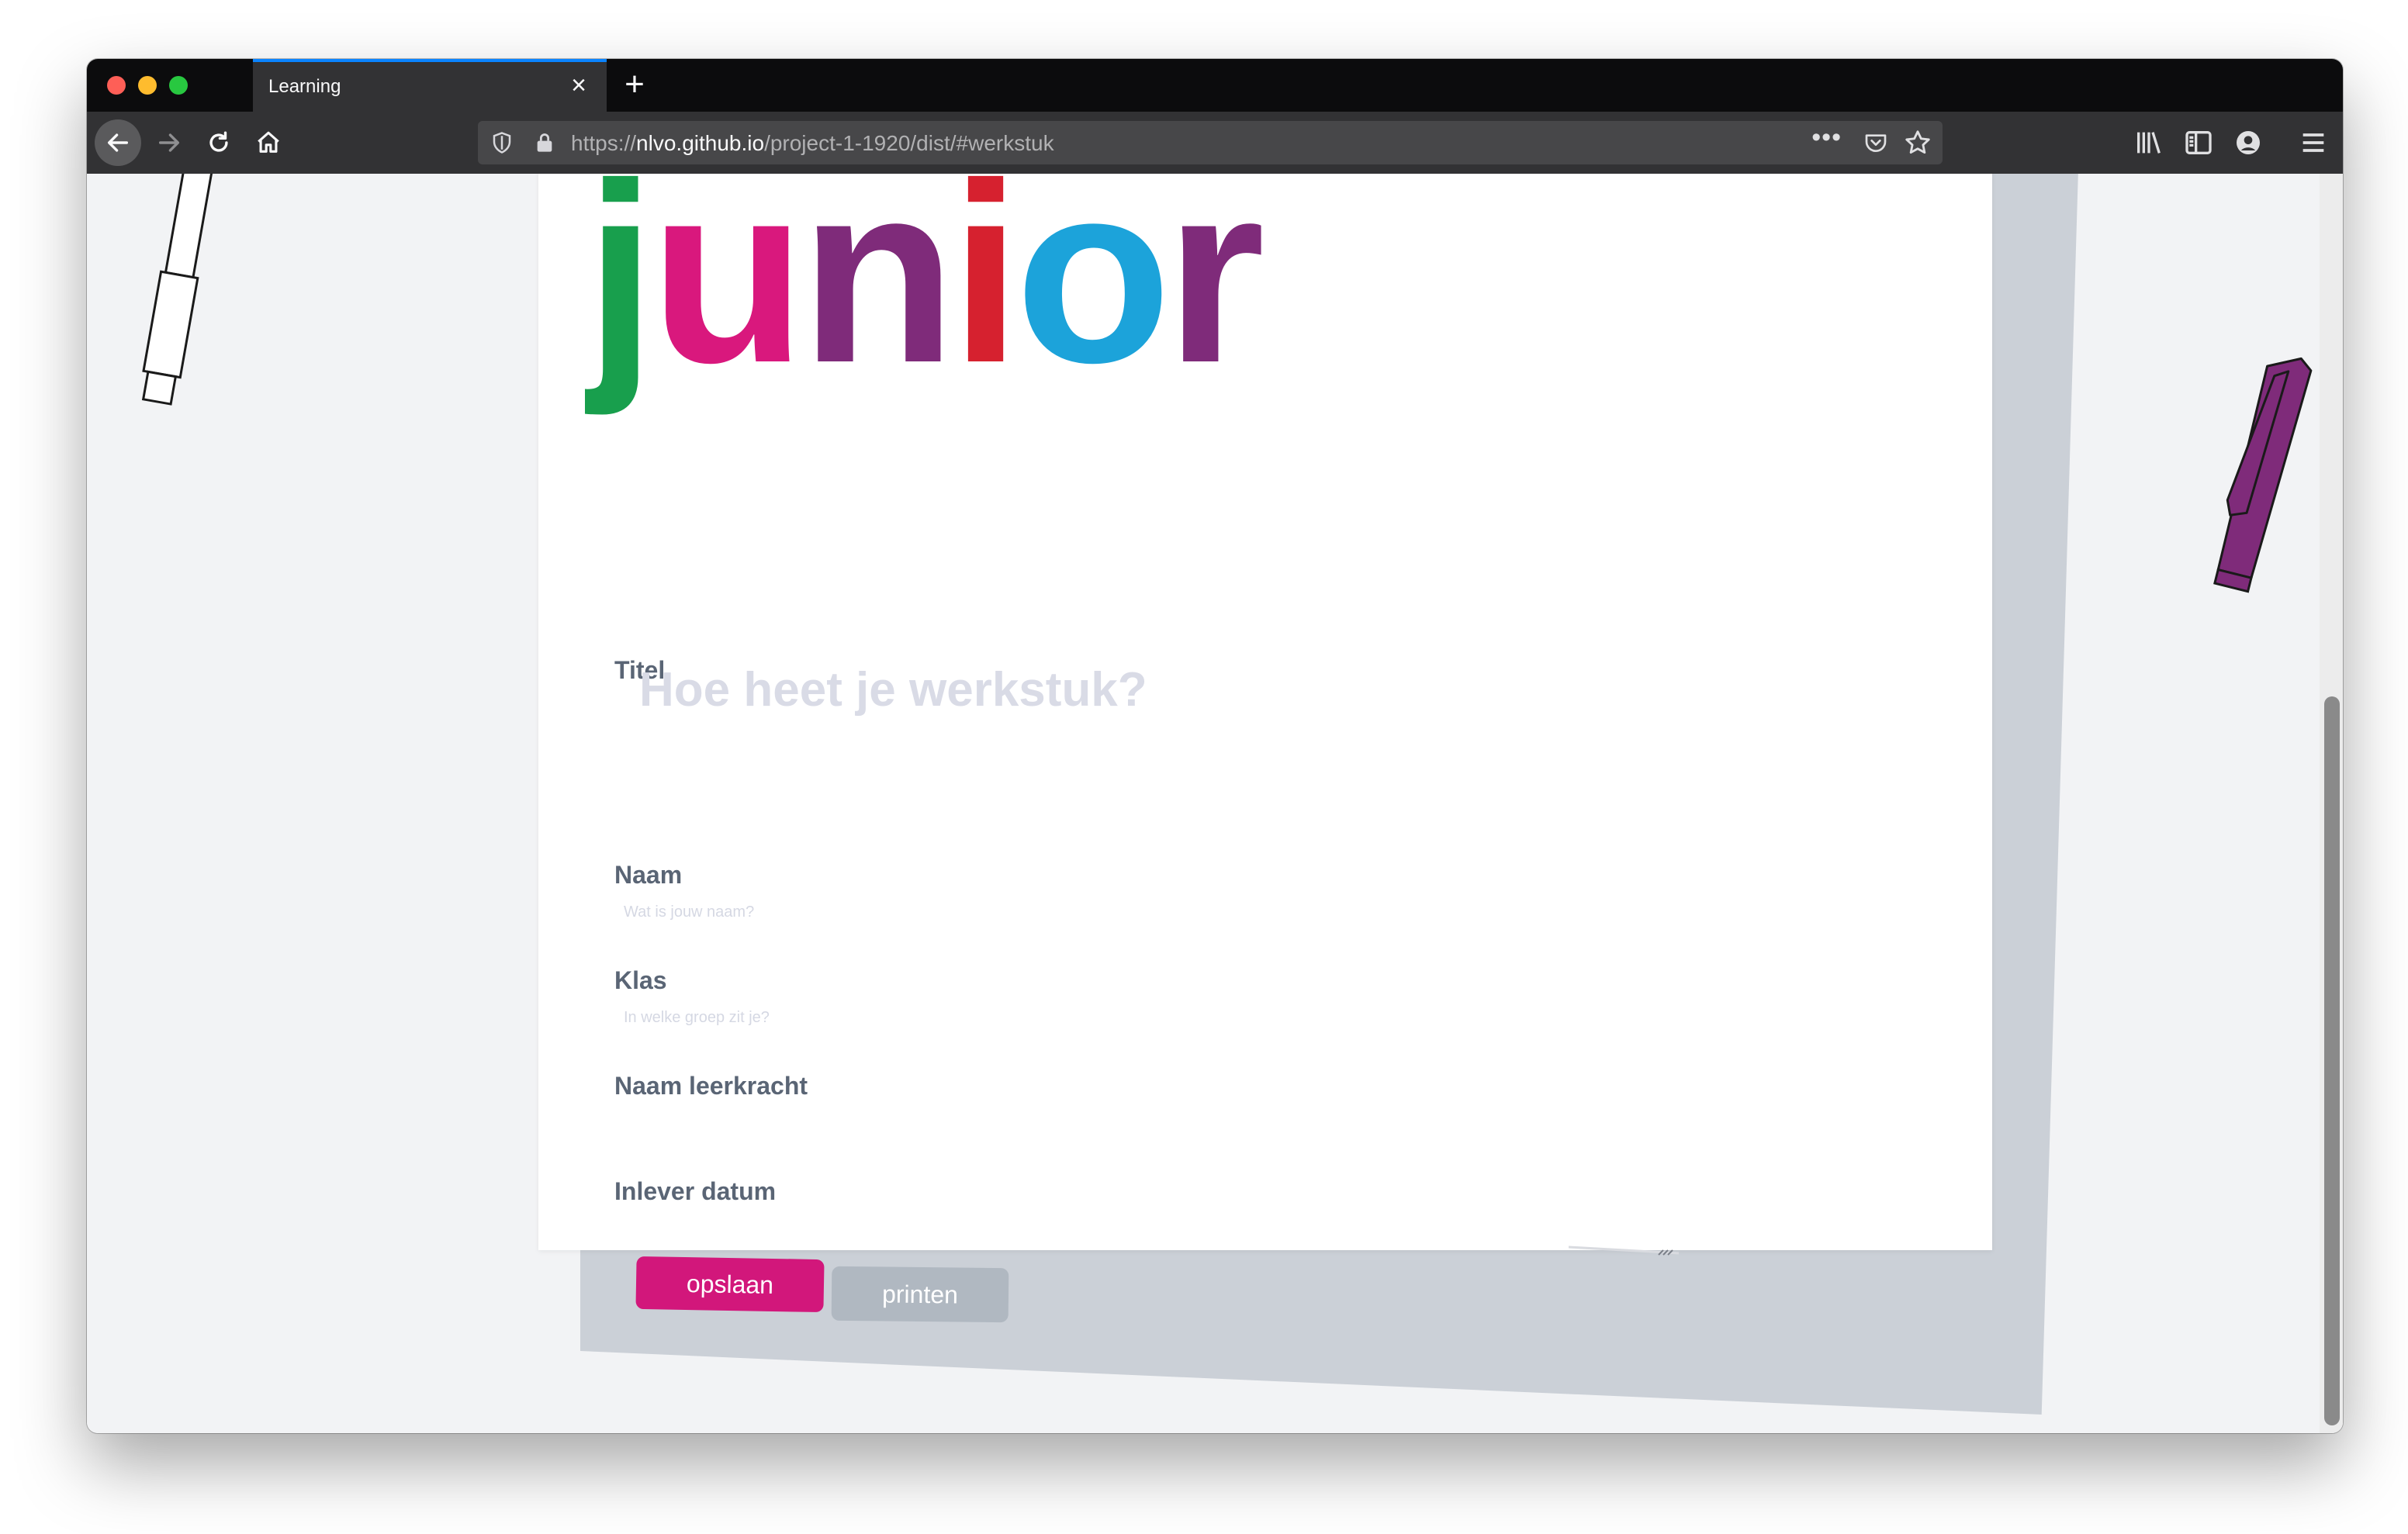  Describe the element at coordinates (2313, 142) in the screenshot. I see `hamburger-menu-icon` at that location.